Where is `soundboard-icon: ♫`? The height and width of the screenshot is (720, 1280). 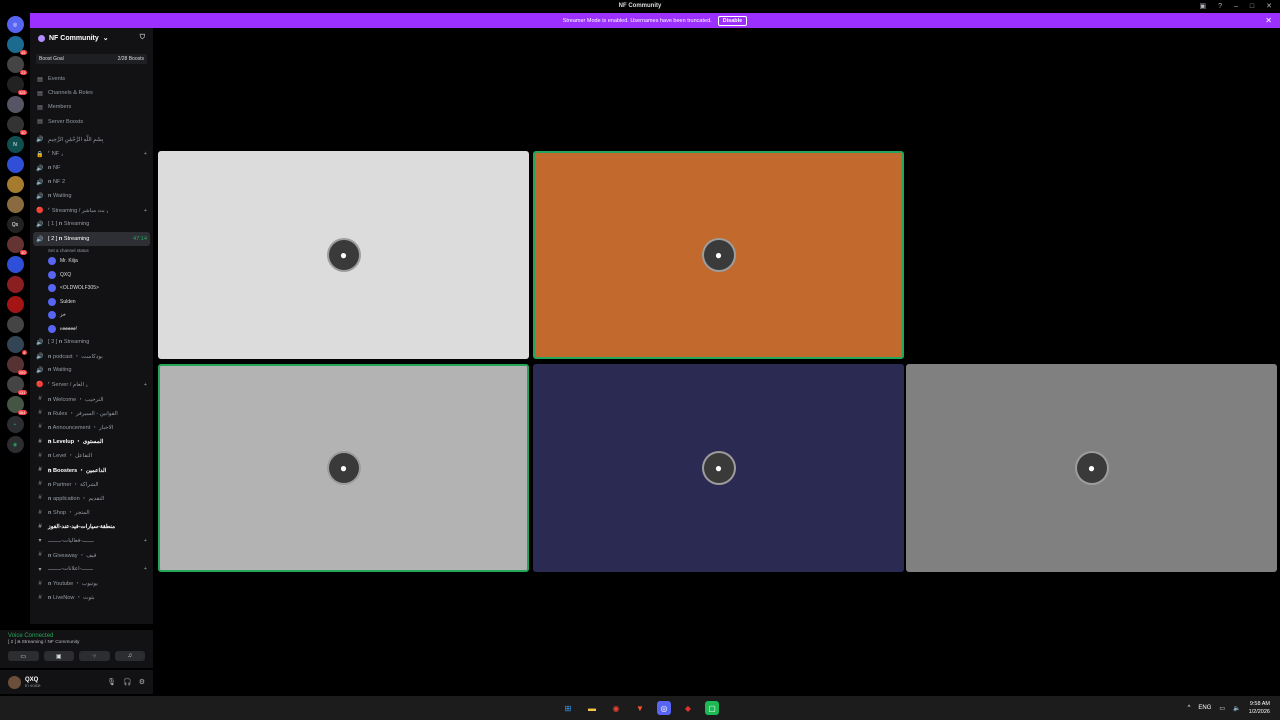
soundboard-icon: ♫ is located at coordinates (129, 656).